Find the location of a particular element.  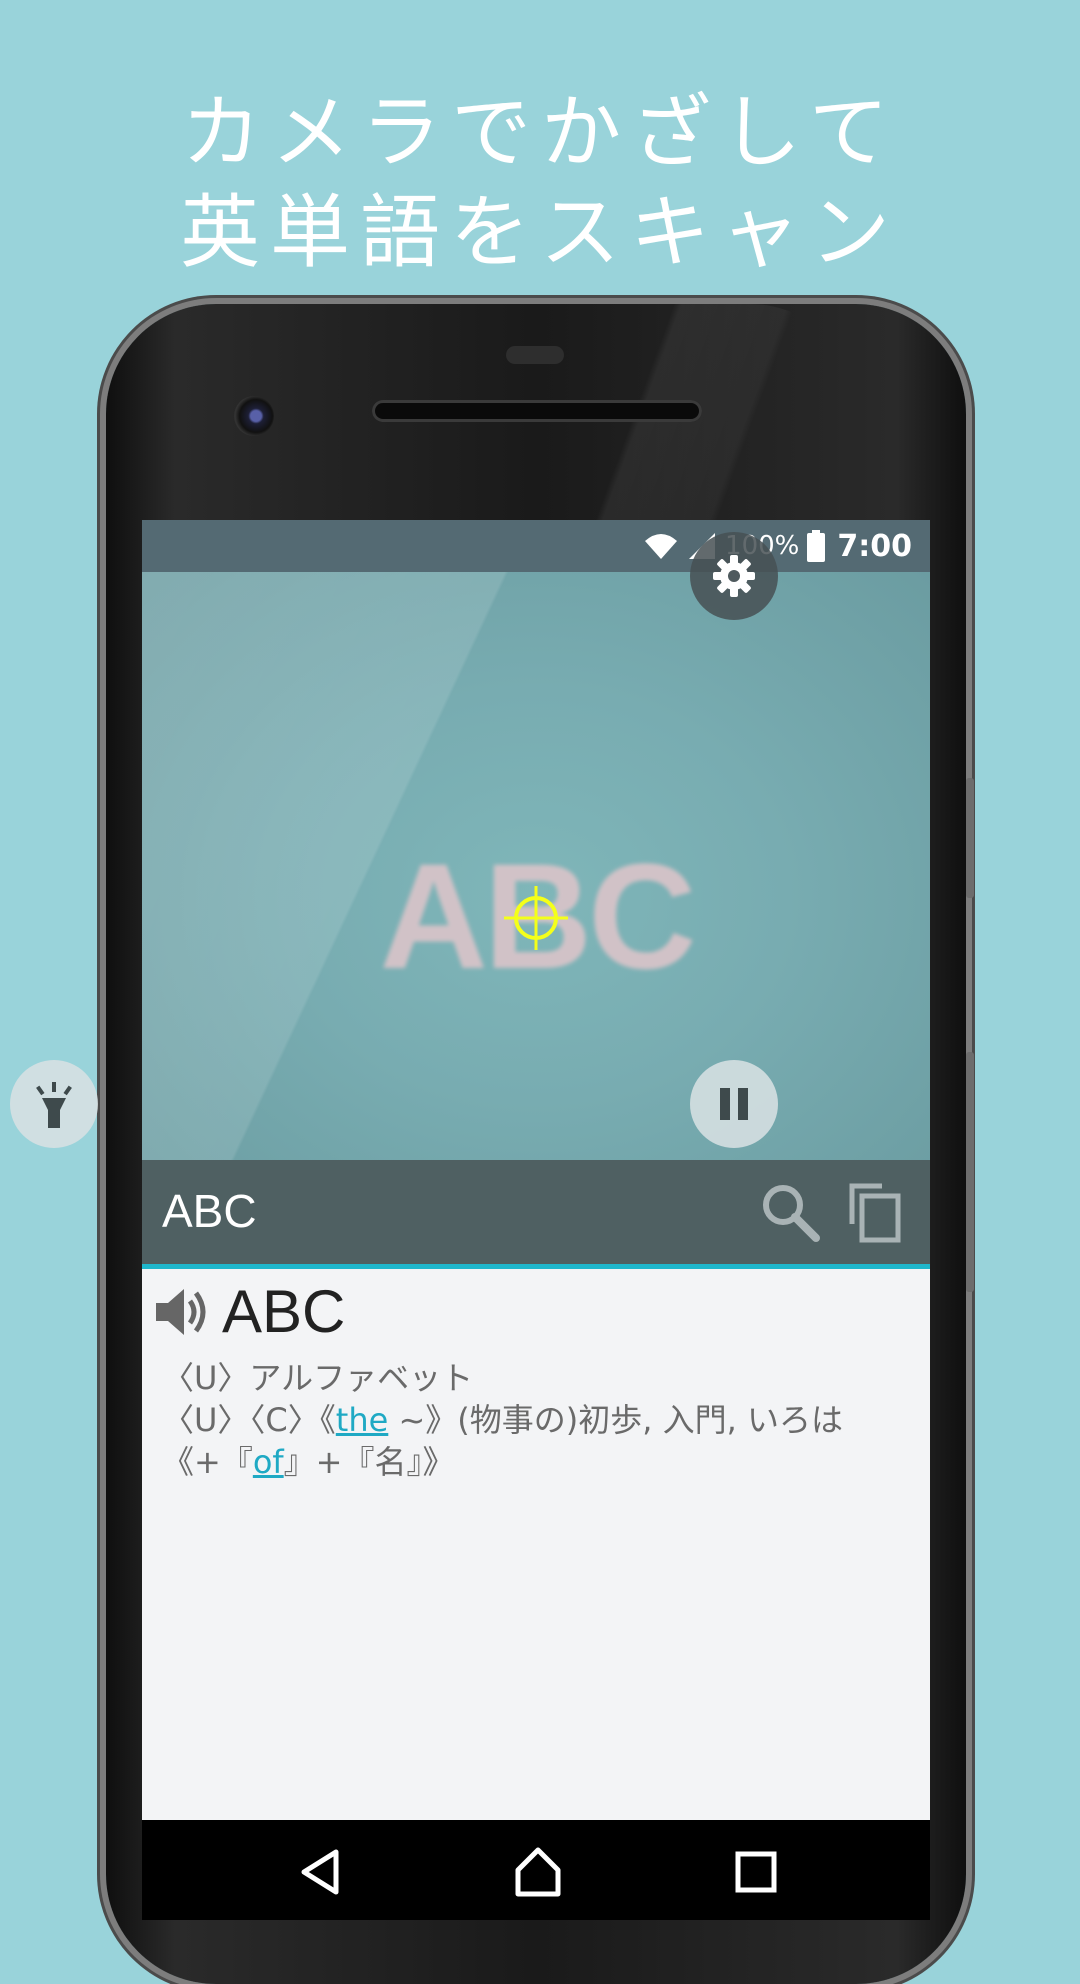

link-of: of is located at coordinates (268, 1462).